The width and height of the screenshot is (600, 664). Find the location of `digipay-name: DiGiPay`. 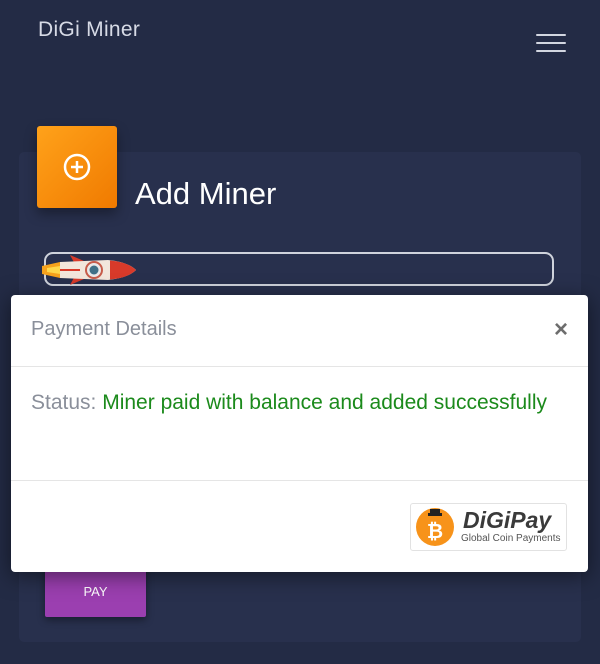

digipay-name: DiGiPay is located at coordinates (507, 520).